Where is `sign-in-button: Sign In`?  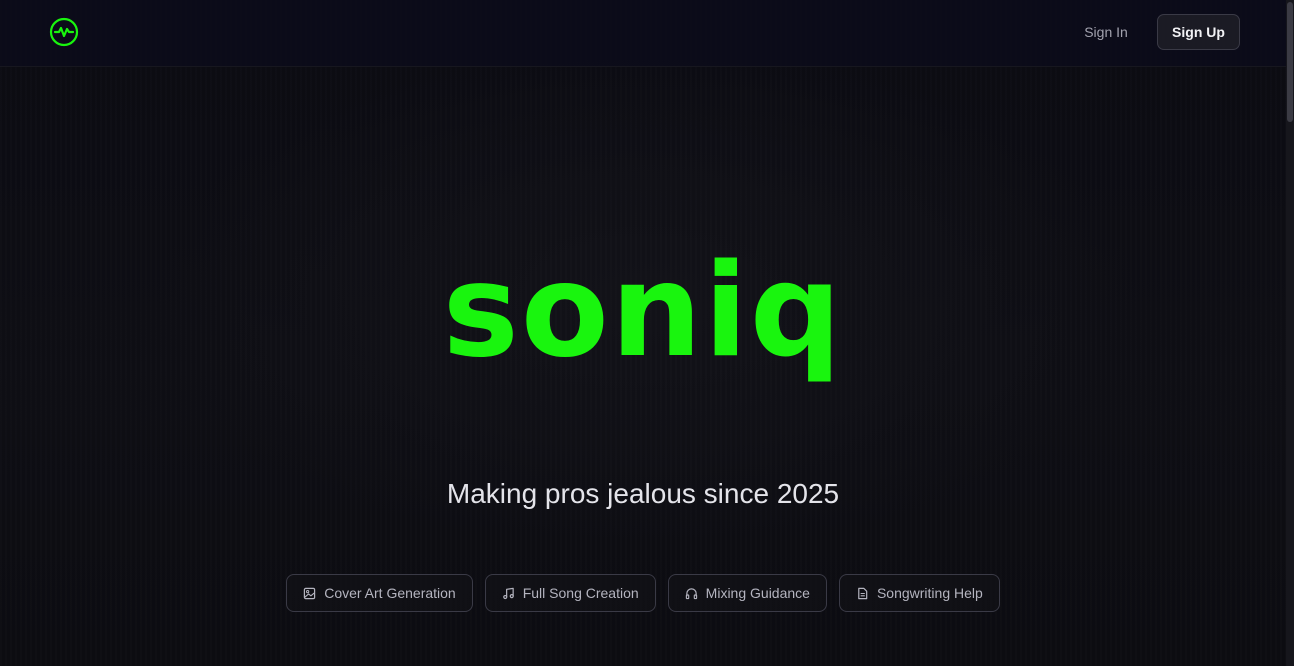 sign-in-button: Sign In is located at coordinates (1106, 32).